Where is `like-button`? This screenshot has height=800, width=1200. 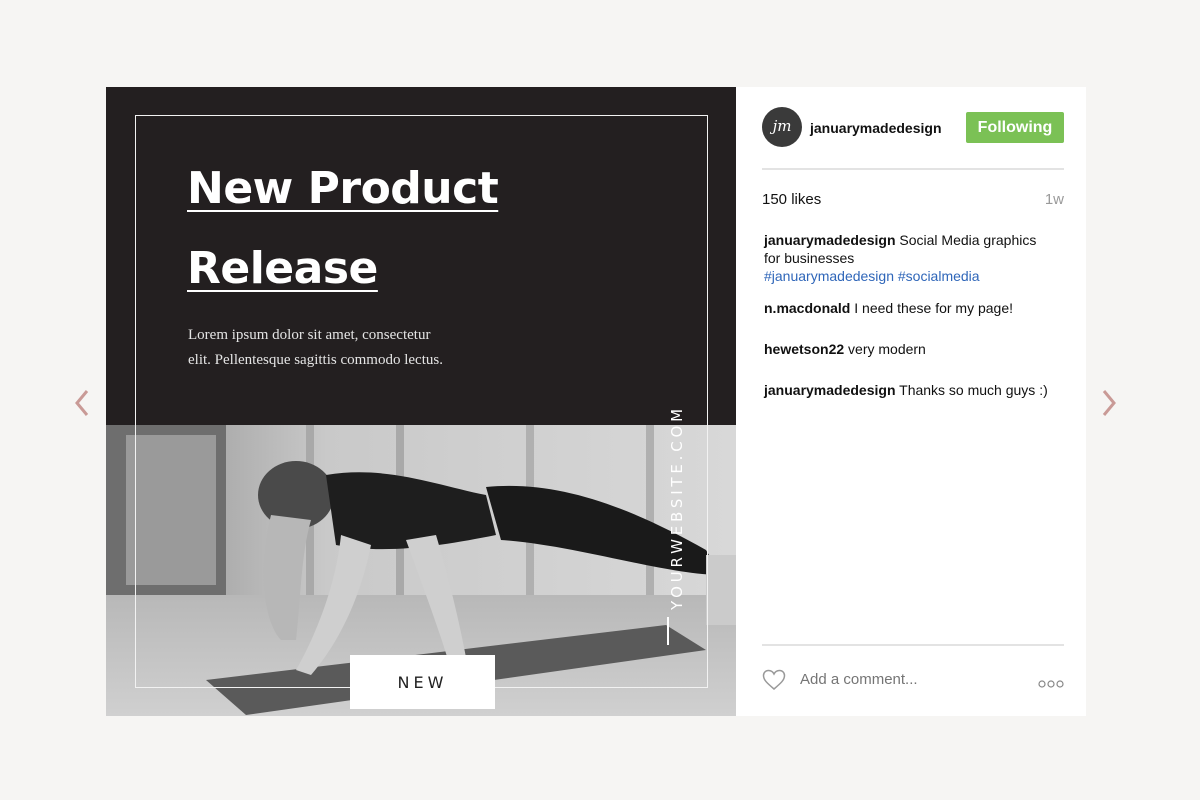
like-button is located at coordinates (774, 680).